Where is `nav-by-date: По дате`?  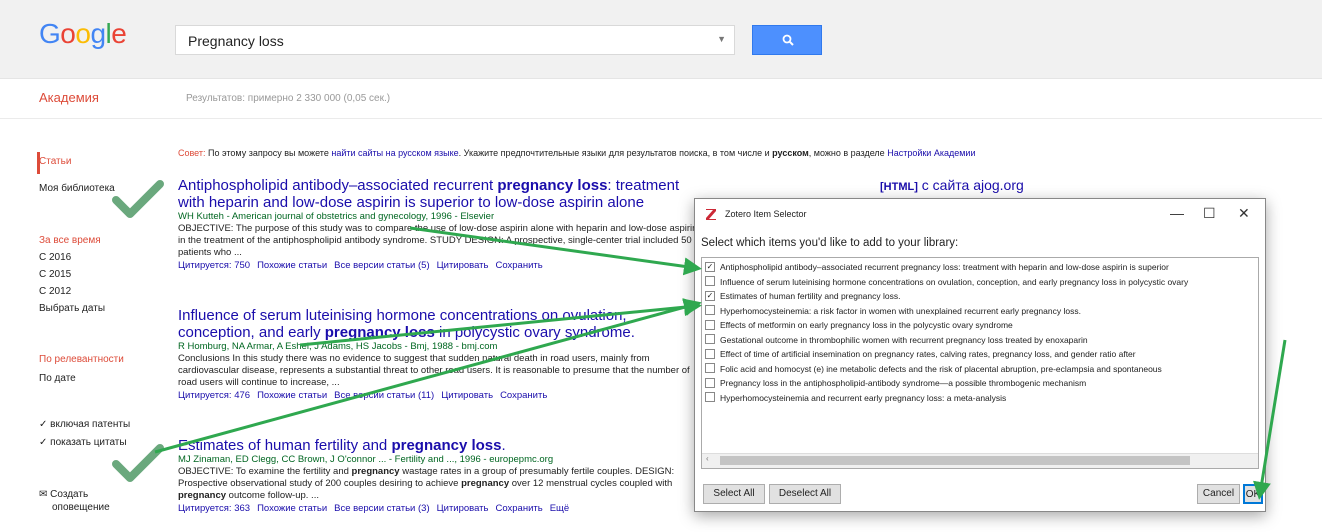 nav-by-date: По дате is located at coordinates (57, 378).